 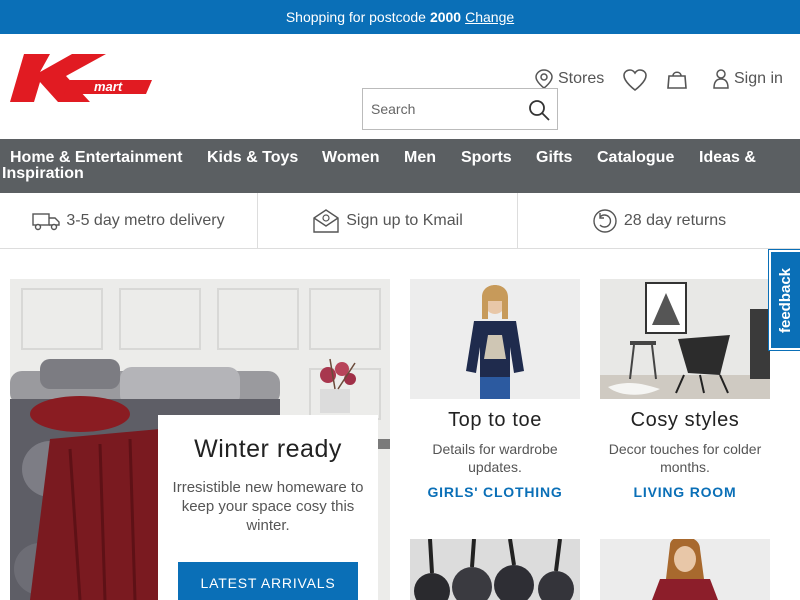 I want to click on hero-title: Winter ready, so click(x=268, y=449).